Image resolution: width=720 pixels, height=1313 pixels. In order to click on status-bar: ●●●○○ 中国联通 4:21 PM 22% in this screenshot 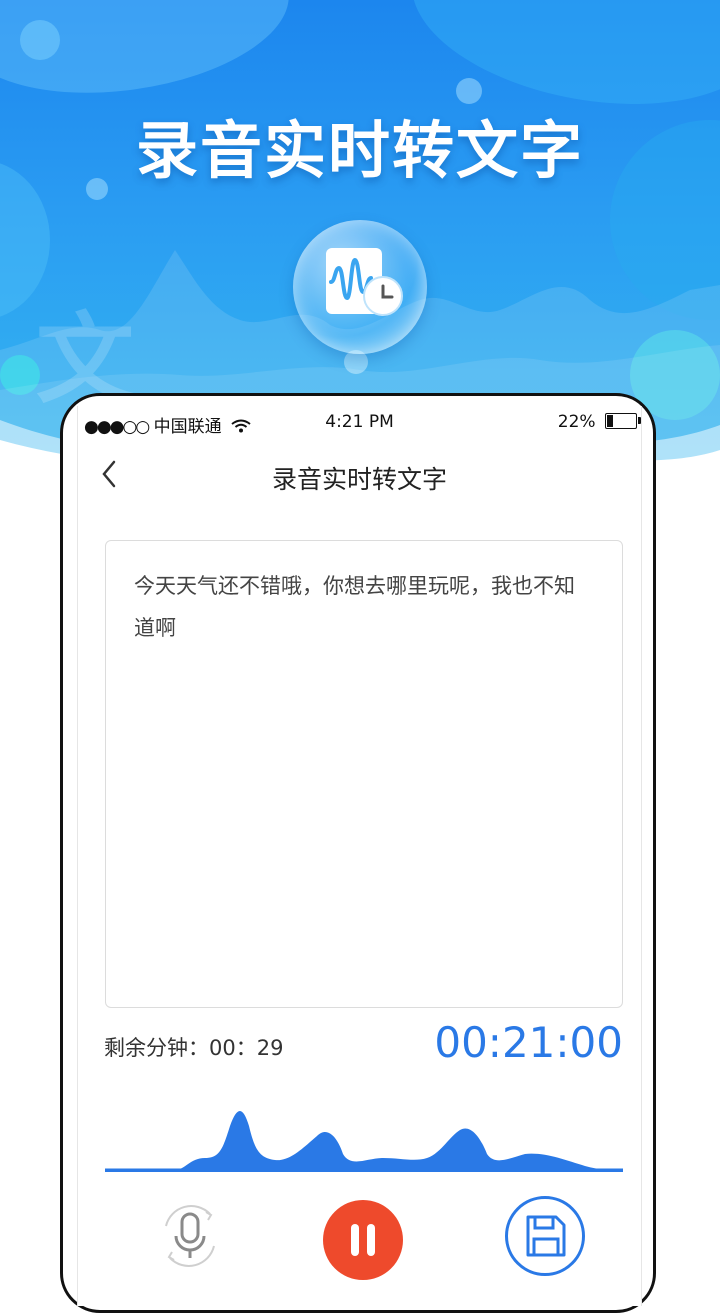, I will do `click(359, 423)`.